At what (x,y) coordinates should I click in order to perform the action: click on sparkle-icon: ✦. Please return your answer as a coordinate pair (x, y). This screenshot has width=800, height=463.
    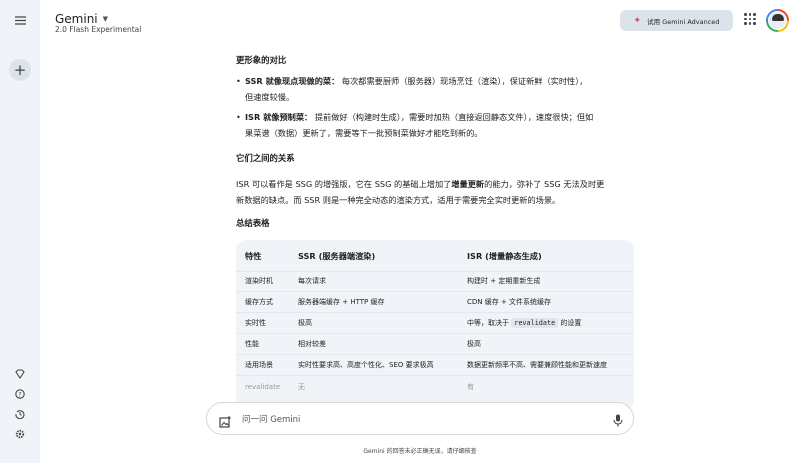
    Looking at the image, I should click on (637, 20).